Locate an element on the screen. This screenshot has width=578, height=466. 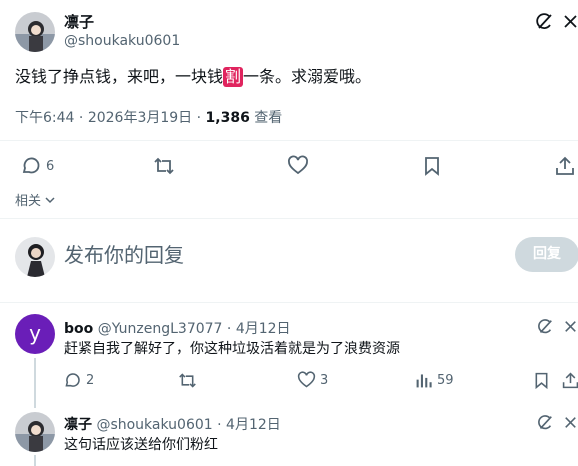
reply-input: 发布你的回复 is located at coordinates (124, 255).